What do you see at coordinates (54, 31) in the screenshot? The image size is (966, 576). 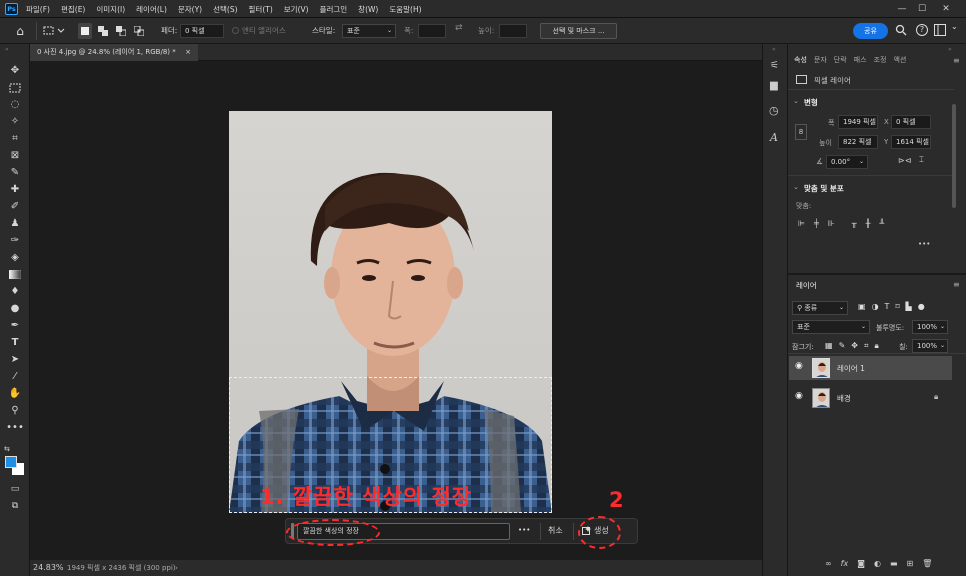 I see `marquee-preset-icon` at bounding box center [54, 31].